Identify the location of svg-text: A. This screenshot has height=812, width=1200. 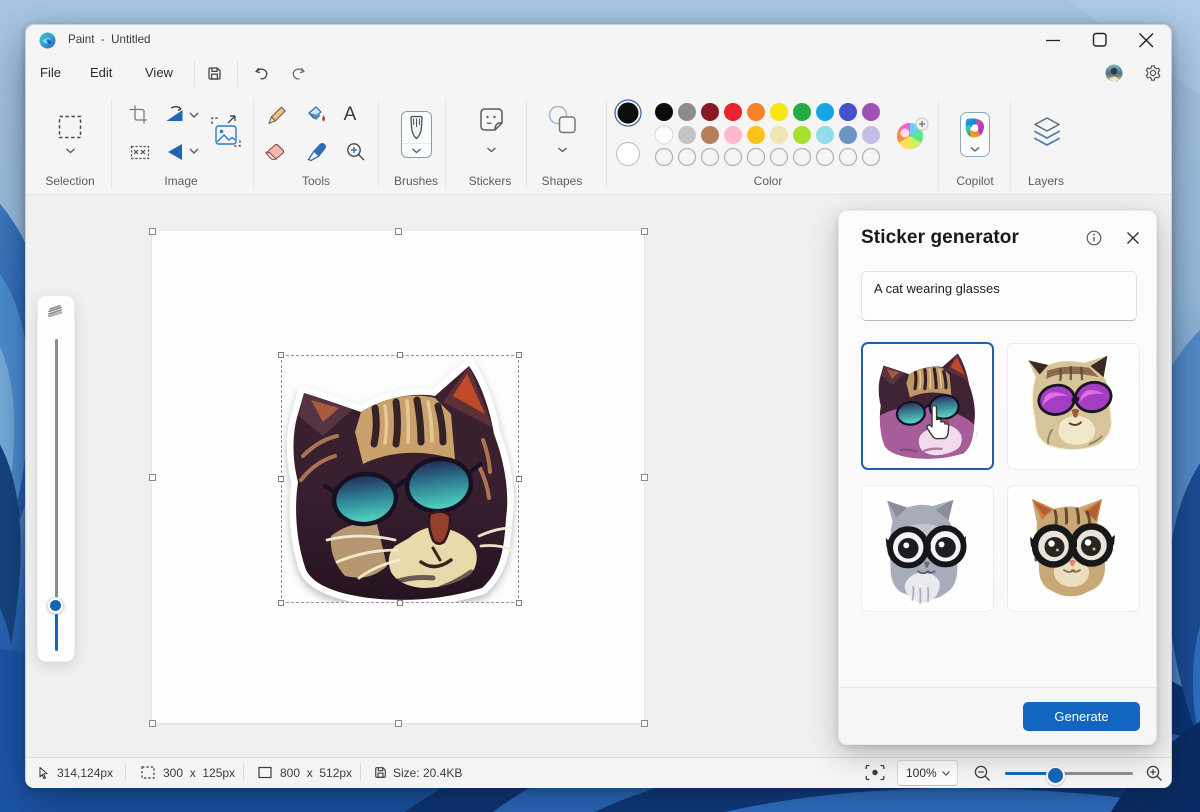
(350, 114).